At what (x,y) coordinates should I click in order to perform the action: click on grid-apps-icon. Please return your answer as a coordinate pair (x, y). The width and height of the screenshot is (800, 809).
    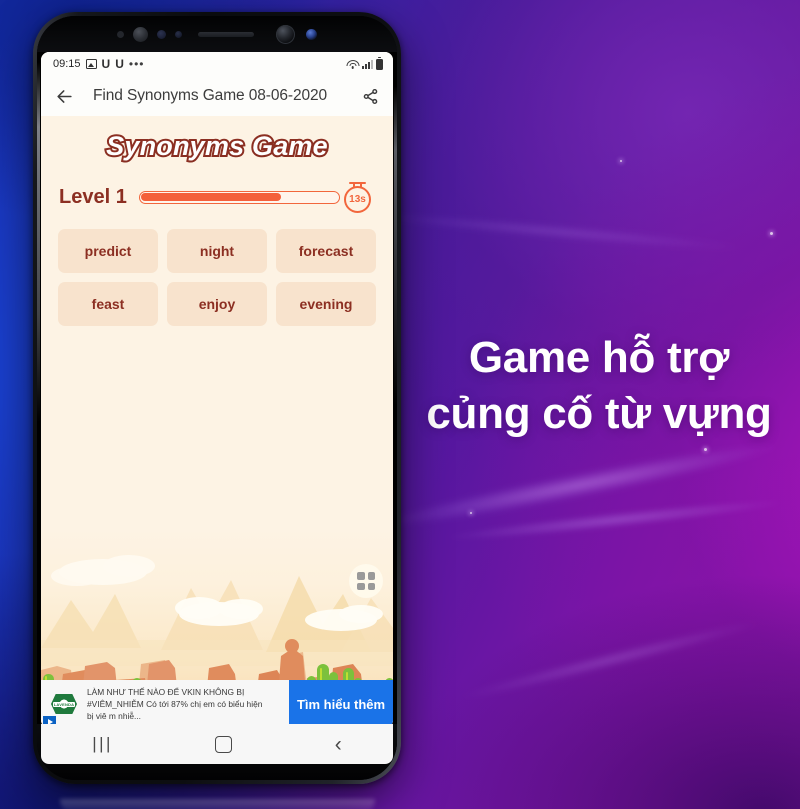
    Looking at the image, I should click on (366, 581).